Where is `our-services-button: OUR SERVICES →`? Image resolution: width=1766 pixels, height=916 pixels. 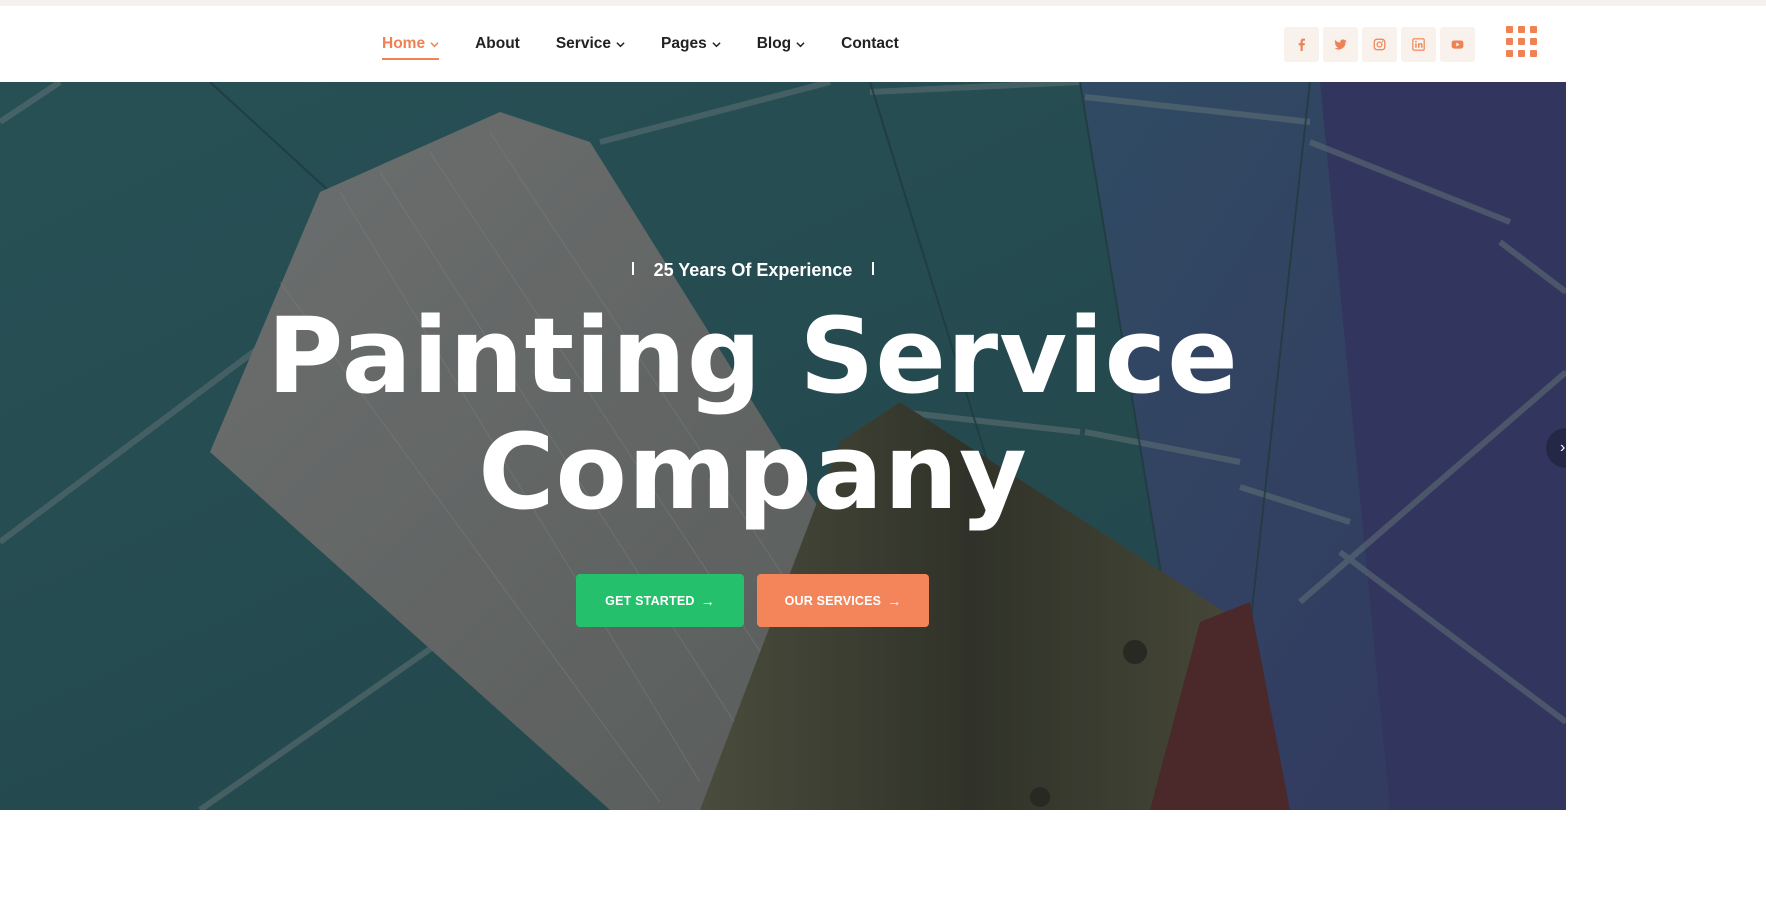
our-services-button: OUR SERVICES → is located at coordinates (843, 600).